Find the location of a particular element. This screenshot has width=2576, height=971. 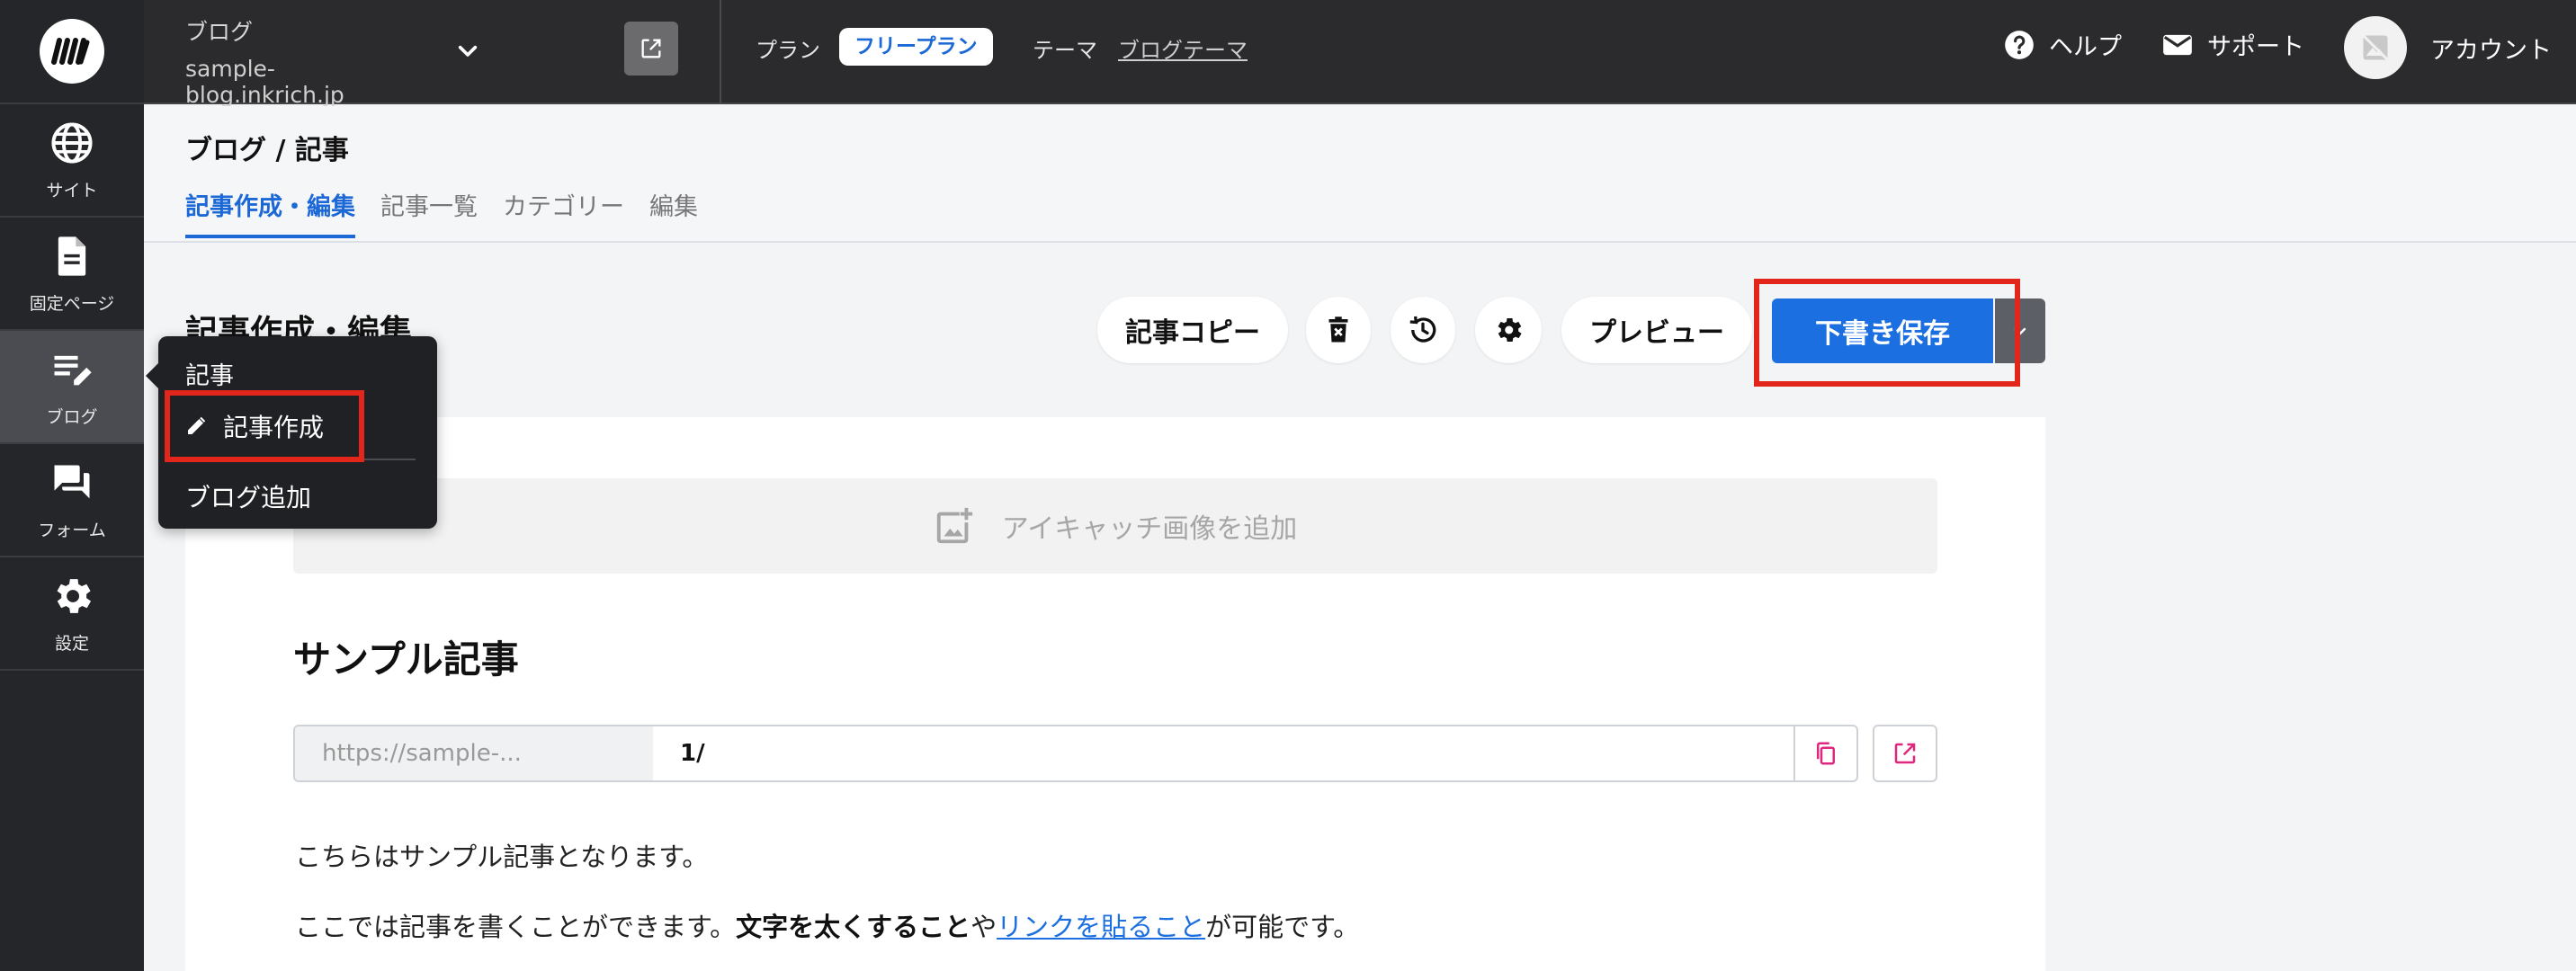

breadcrumb: ブログ / 記事 is located at coordinates (267, 150).